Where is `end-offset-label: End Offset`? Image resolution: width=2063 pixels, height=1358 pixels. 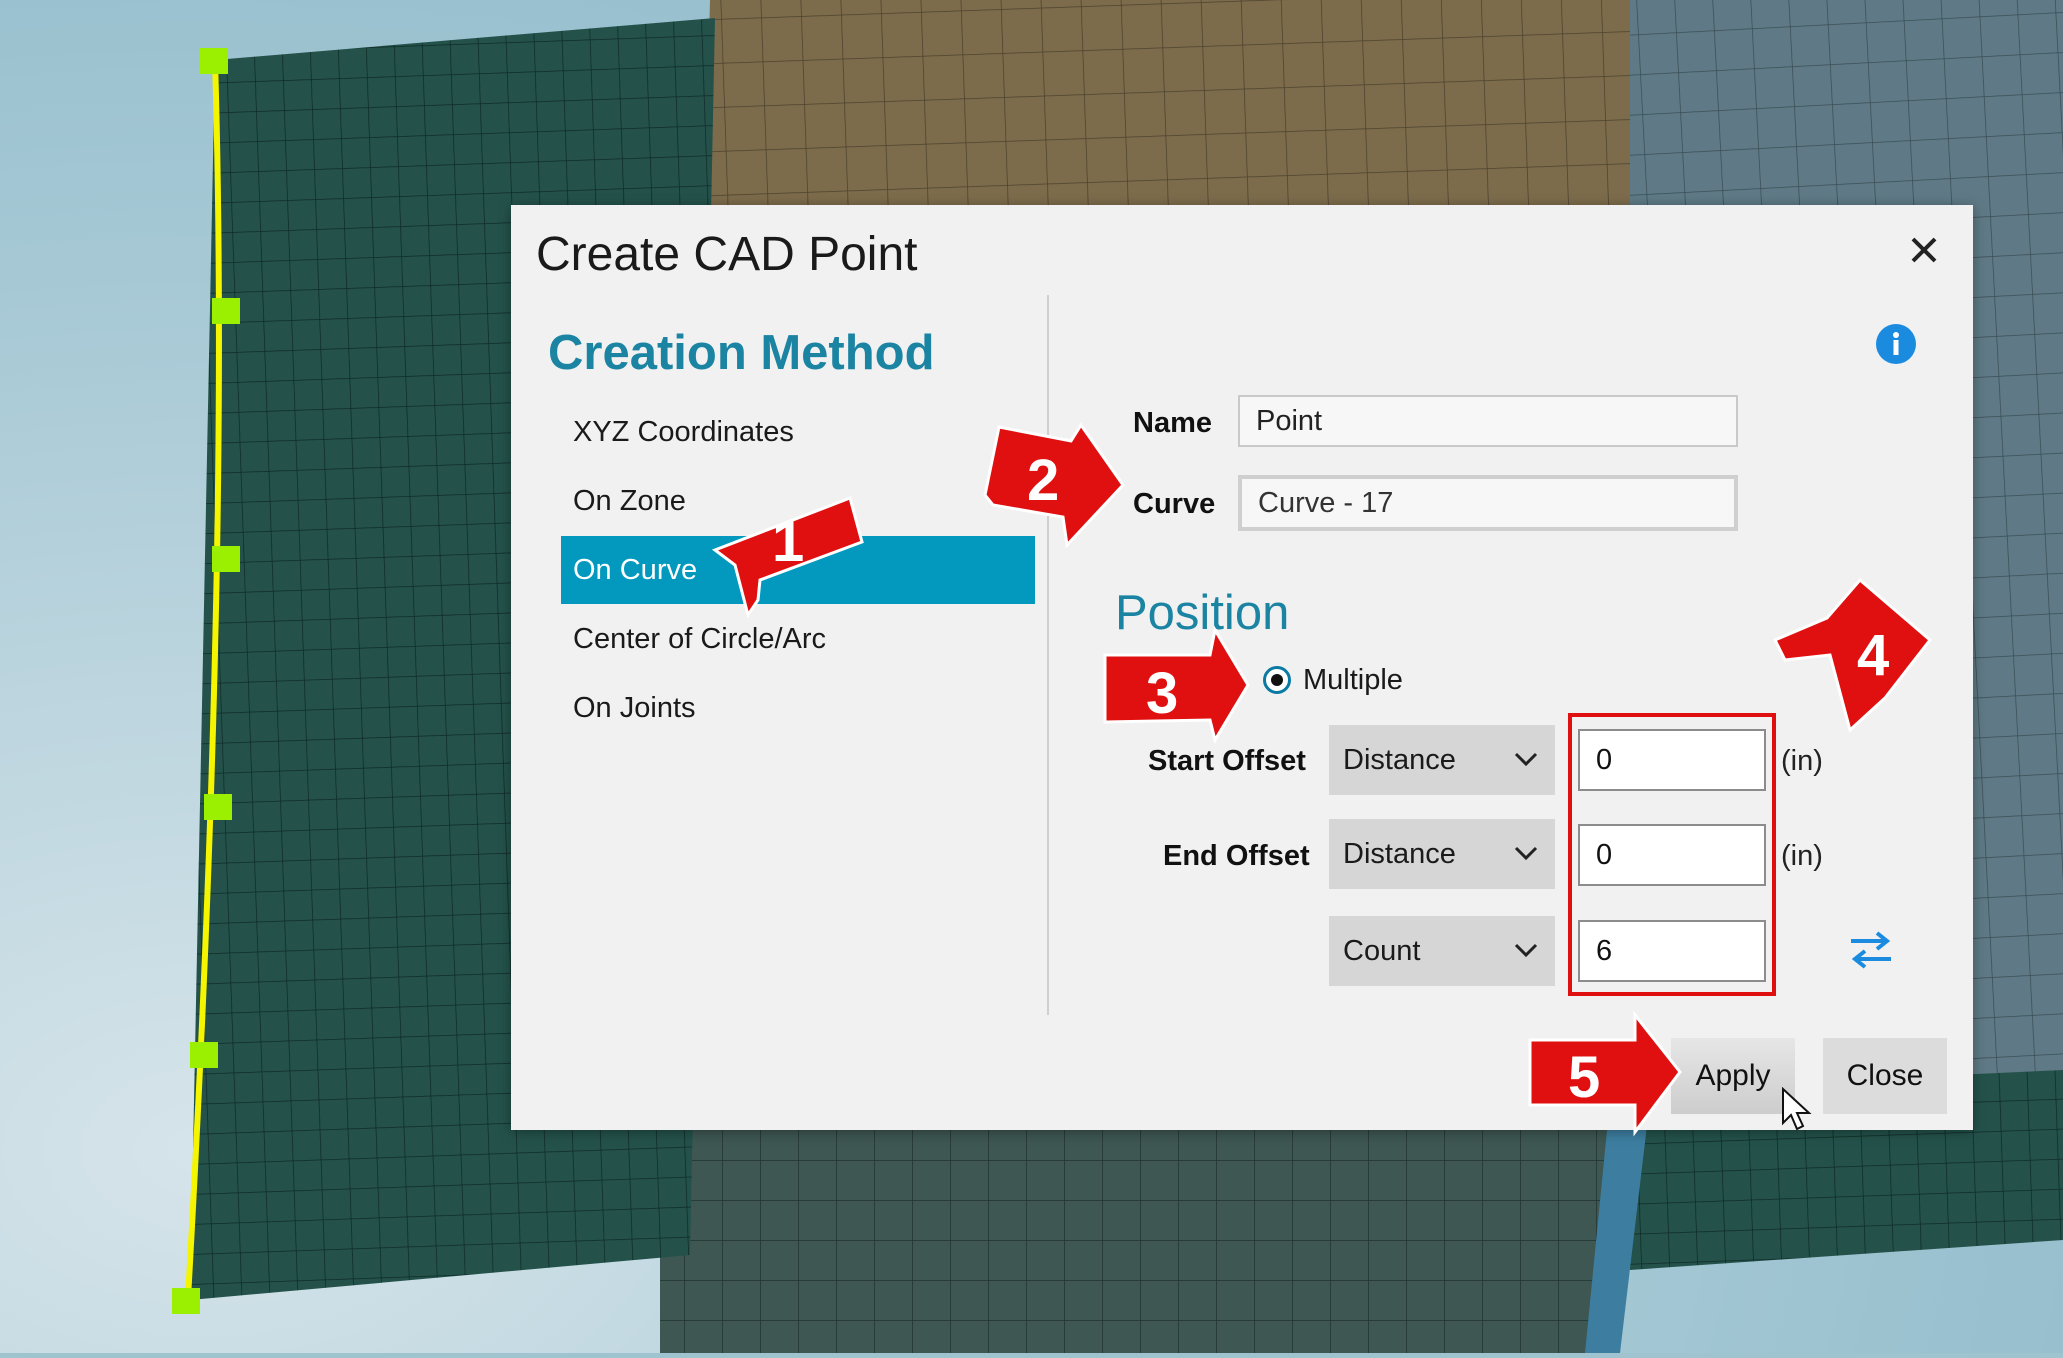 end-offset-label: End Offset is located at coordinates (1236, 856).